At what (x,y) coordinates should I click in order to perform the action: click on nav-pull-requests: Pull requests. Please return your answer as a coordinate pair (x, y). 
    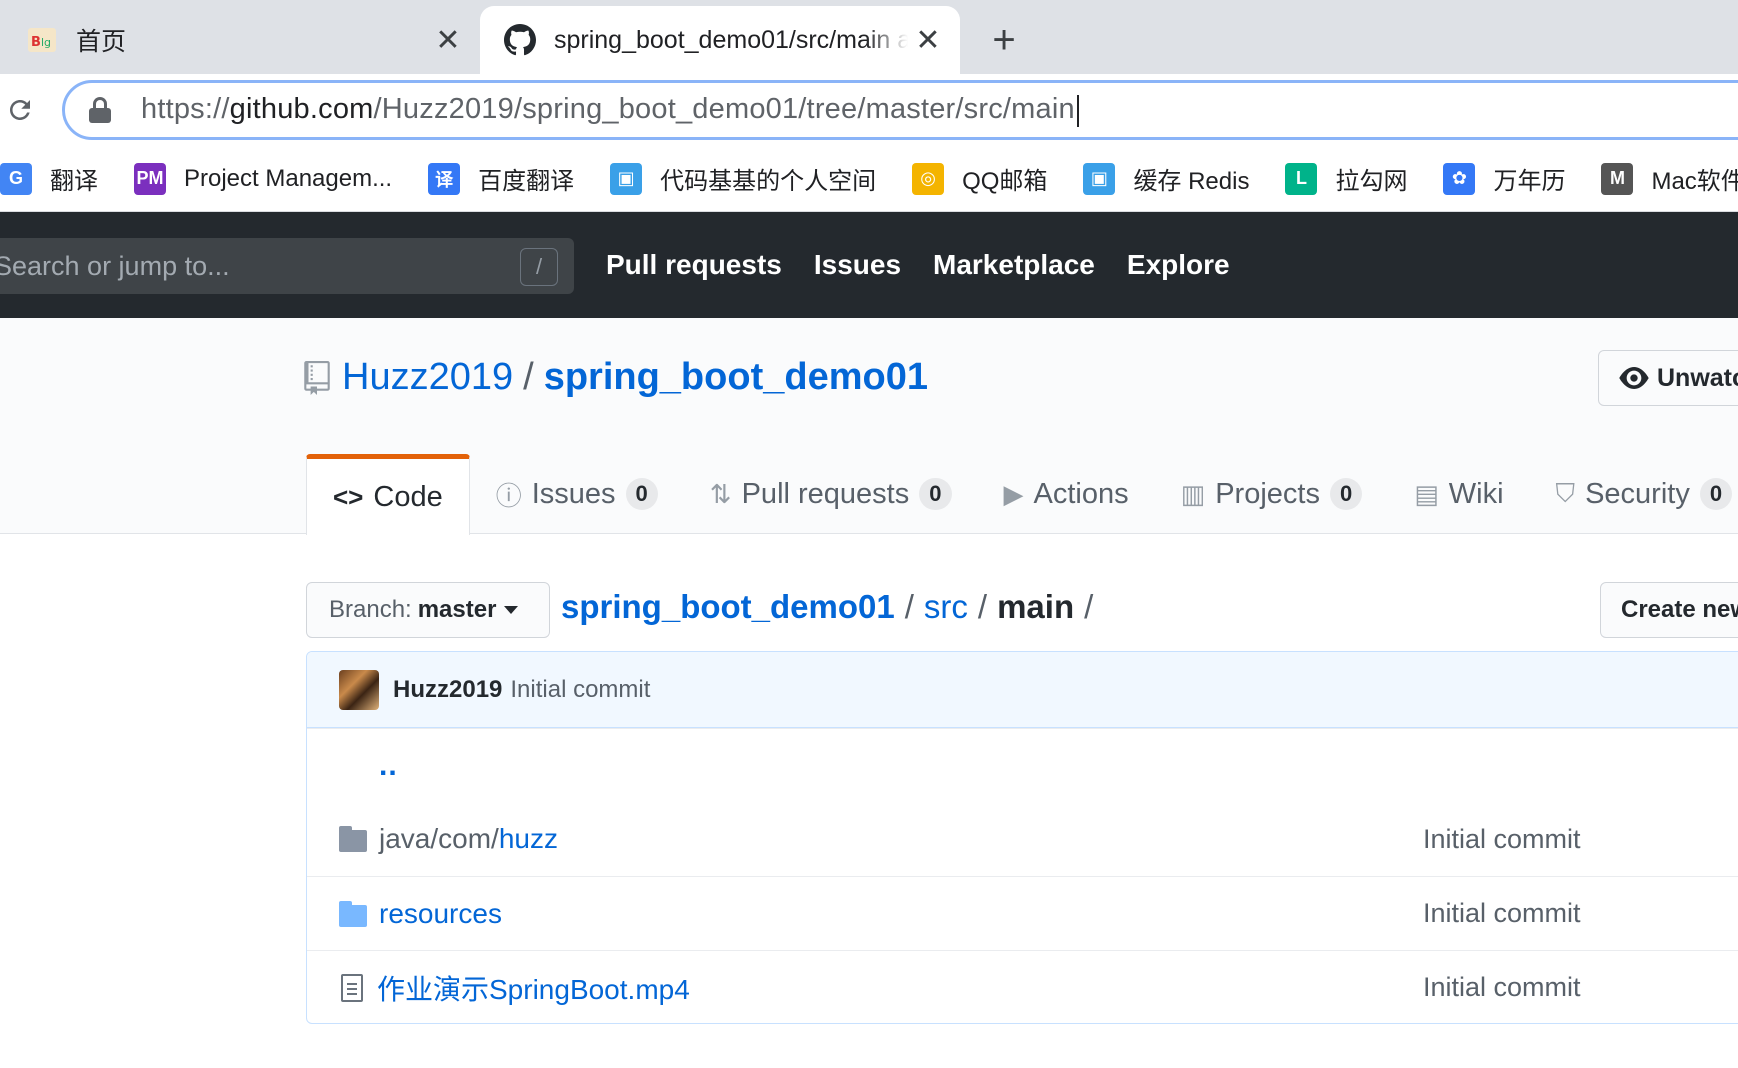
    Looking at the image, I should click on (694, 265).